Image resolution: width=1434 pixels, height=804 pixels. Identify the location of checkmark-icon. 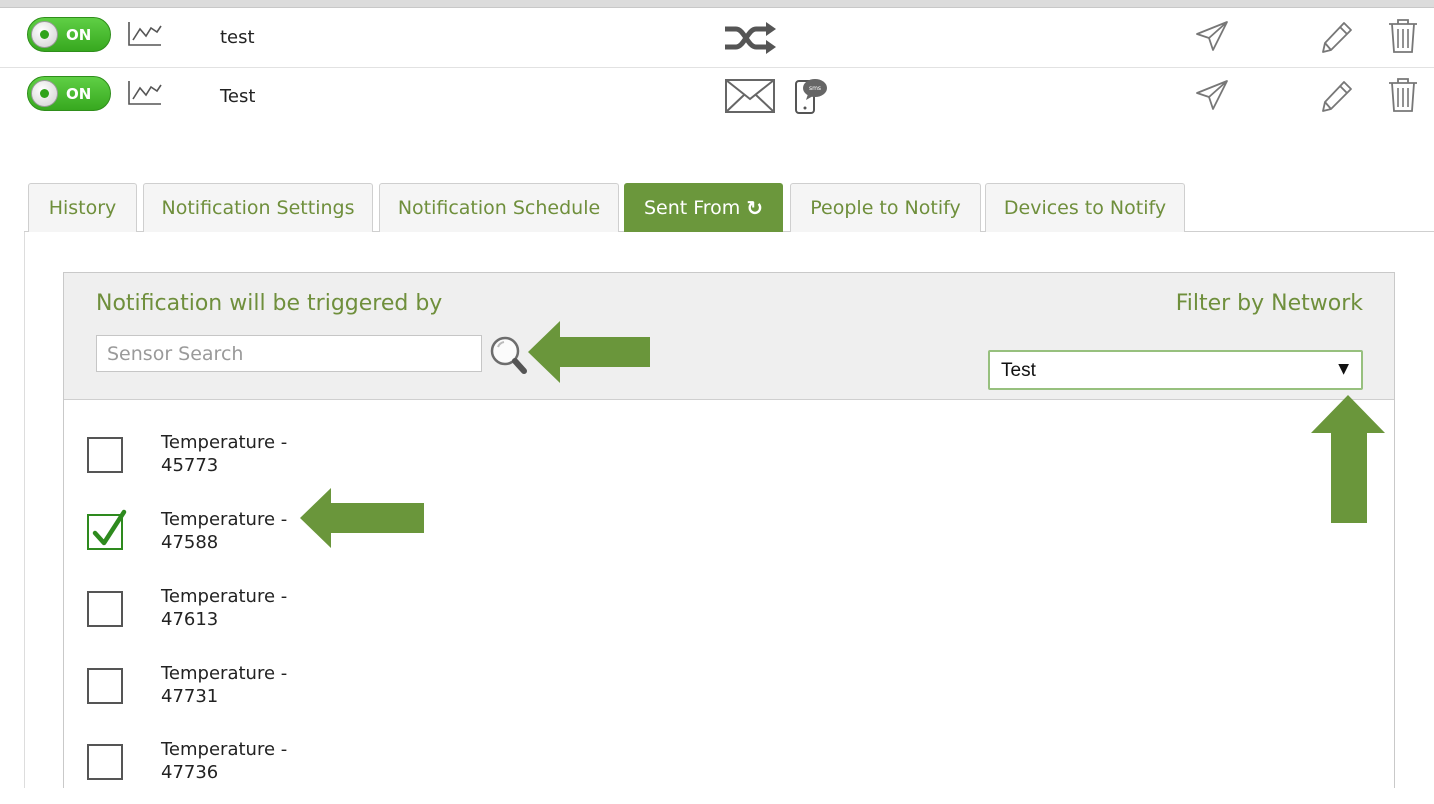
(109, 527).